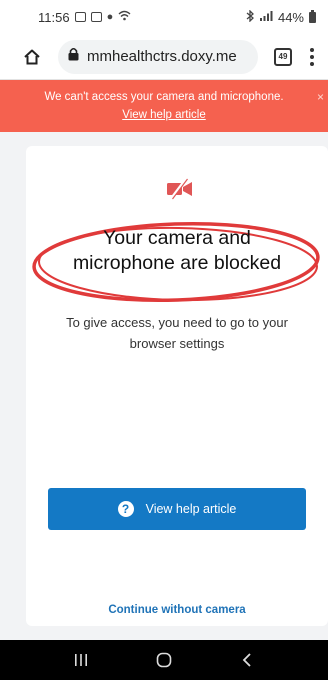  What do you see at coordinates (312, 56) in the screenshot?
I see `overflow-menu-icon` at bounding box center [312, 56].